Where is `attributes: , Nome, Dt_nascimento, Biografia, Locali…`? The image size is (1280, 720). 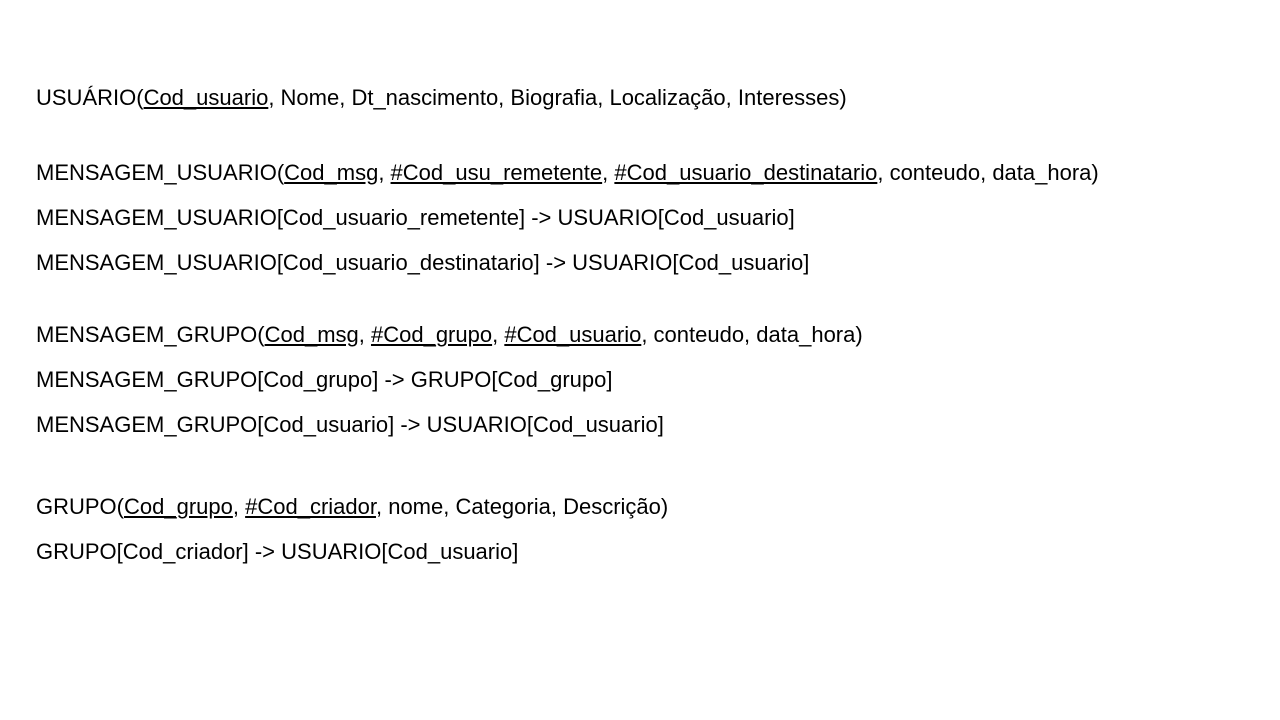
attributes: , Nome, Dt_nascimento, Biografia, Locali… is located at coordinates (557, 97).